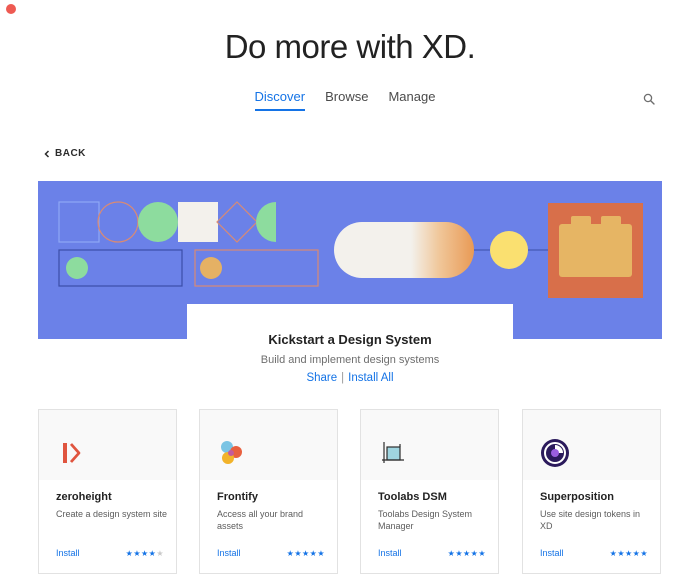  I want to click on back-label: BACK, so click(70, 153).